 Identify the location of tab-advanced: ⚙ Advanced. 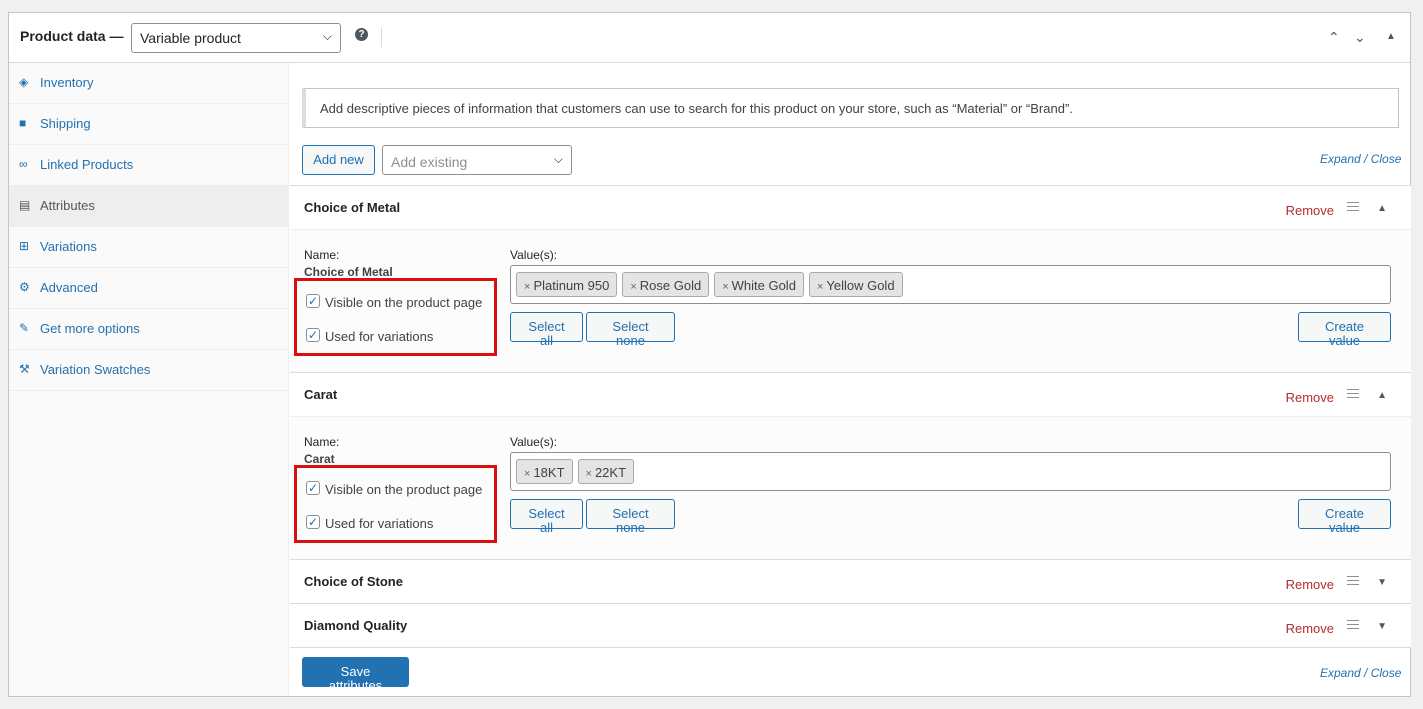
(148, 288).